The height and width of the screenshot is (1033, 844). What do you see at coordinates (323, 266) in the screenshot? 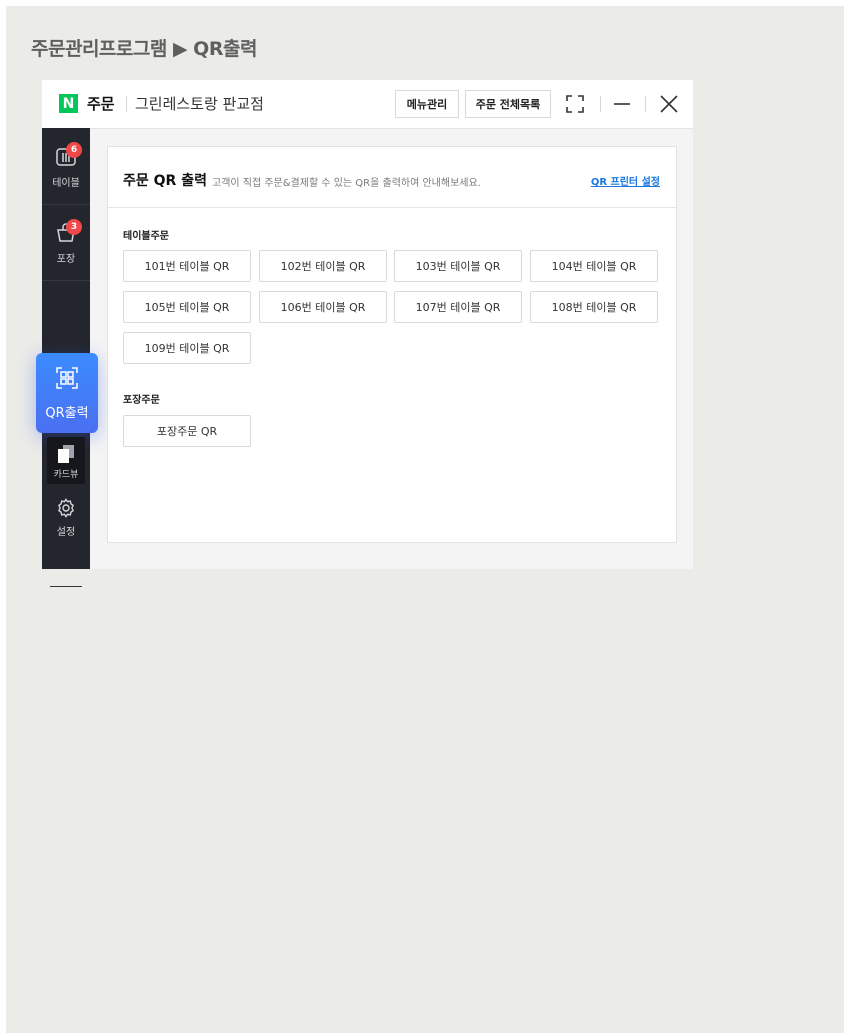
I see `table-qr-button-102: 102번 테이블 QR` at bounding box center [323, 266].